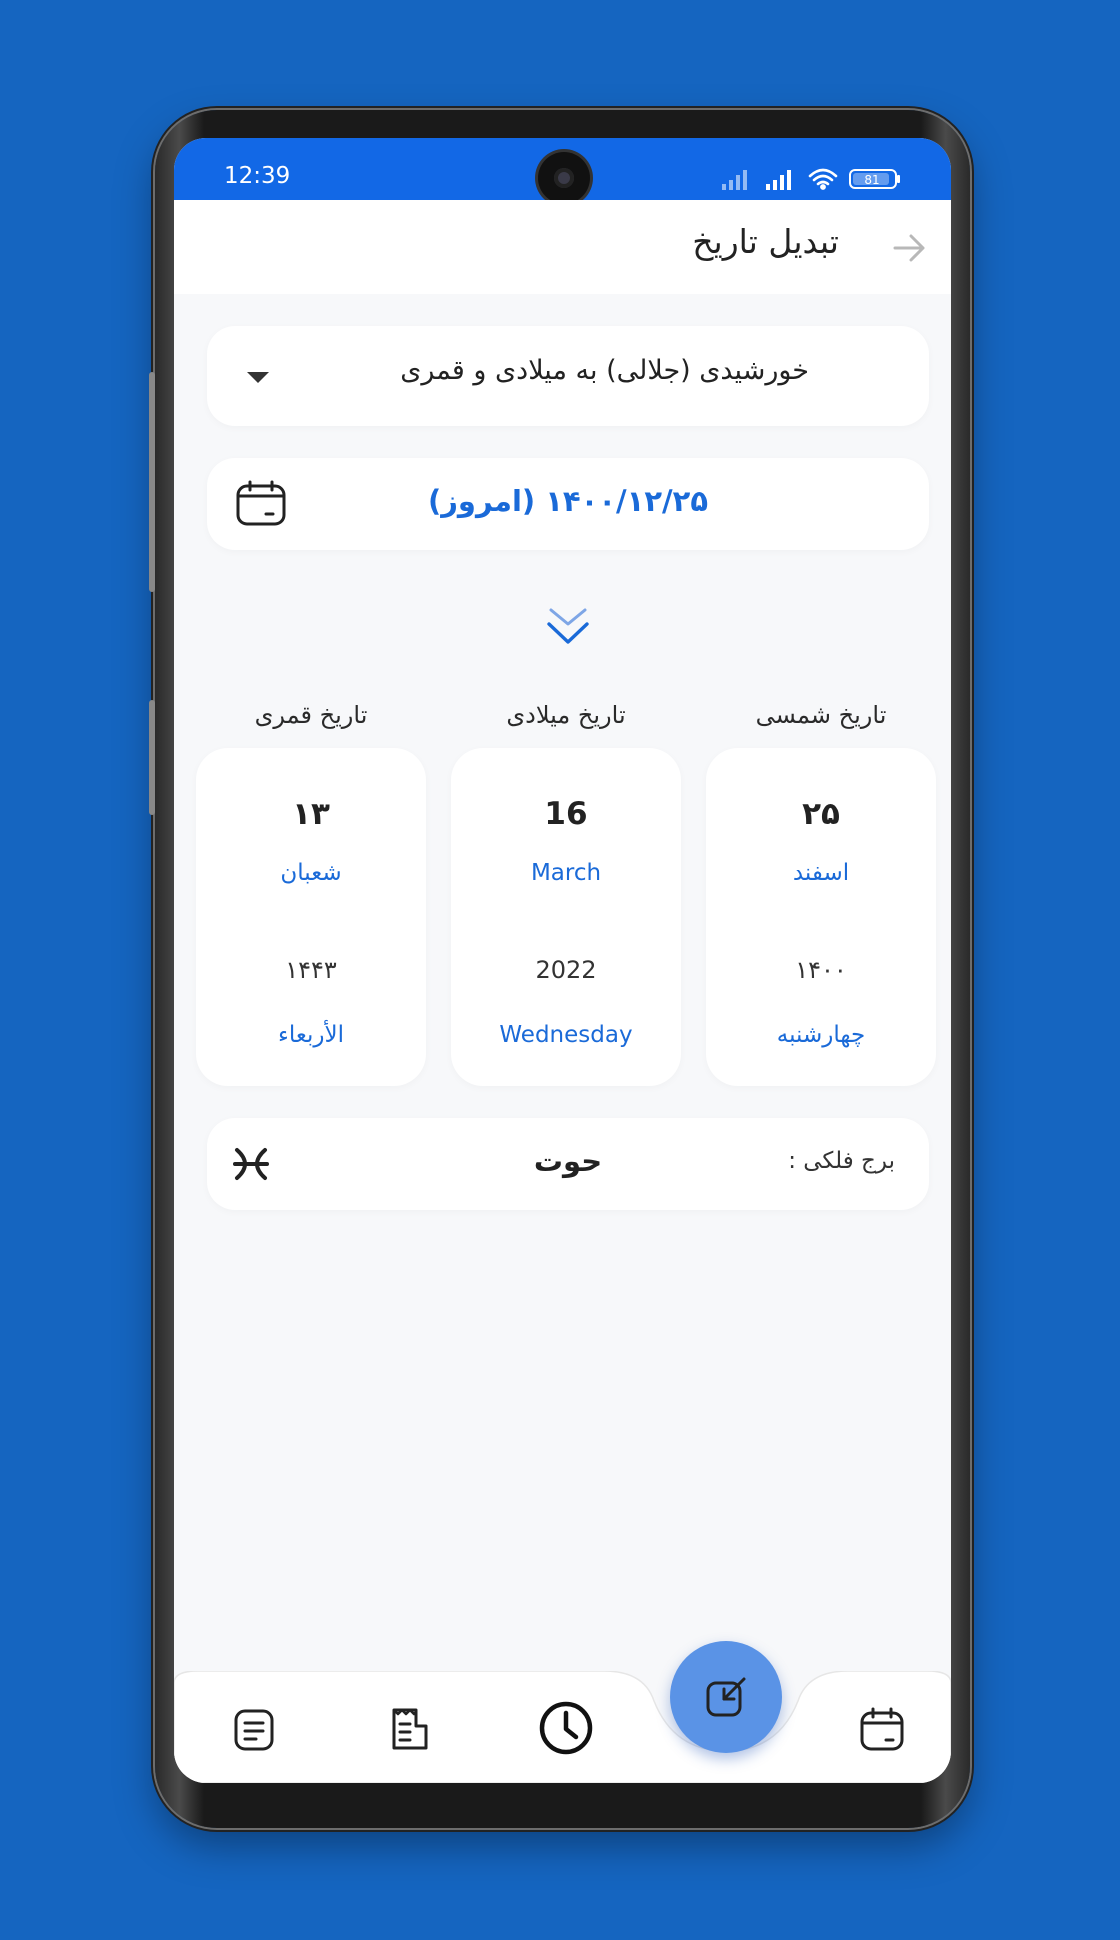  I want to click on column-label-shamsi: تاریخ شمسی, so click(821, 715).